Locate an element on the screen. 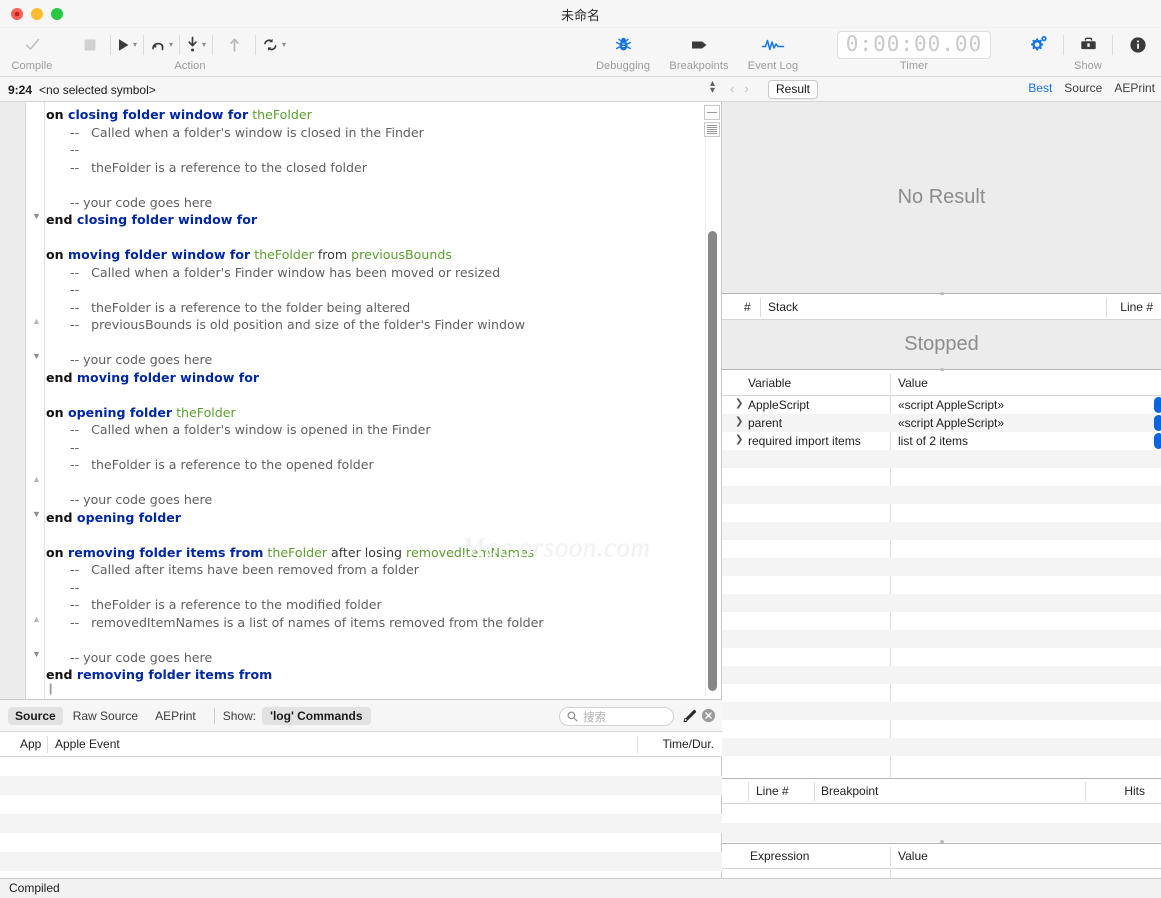 This screenshot has height=898, width=1161. vars-col-variable: Variable is located at coordinates (769, 383).